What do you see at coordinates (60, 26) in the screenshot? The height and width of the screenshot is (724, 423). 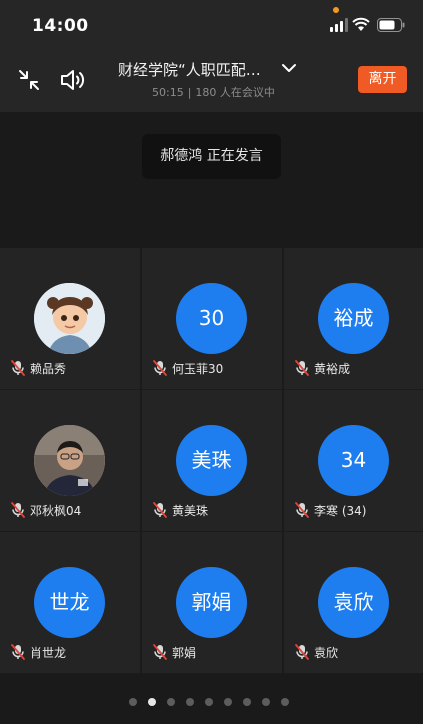 I see `status-time: 14:00` at bounding box center [60, 26].